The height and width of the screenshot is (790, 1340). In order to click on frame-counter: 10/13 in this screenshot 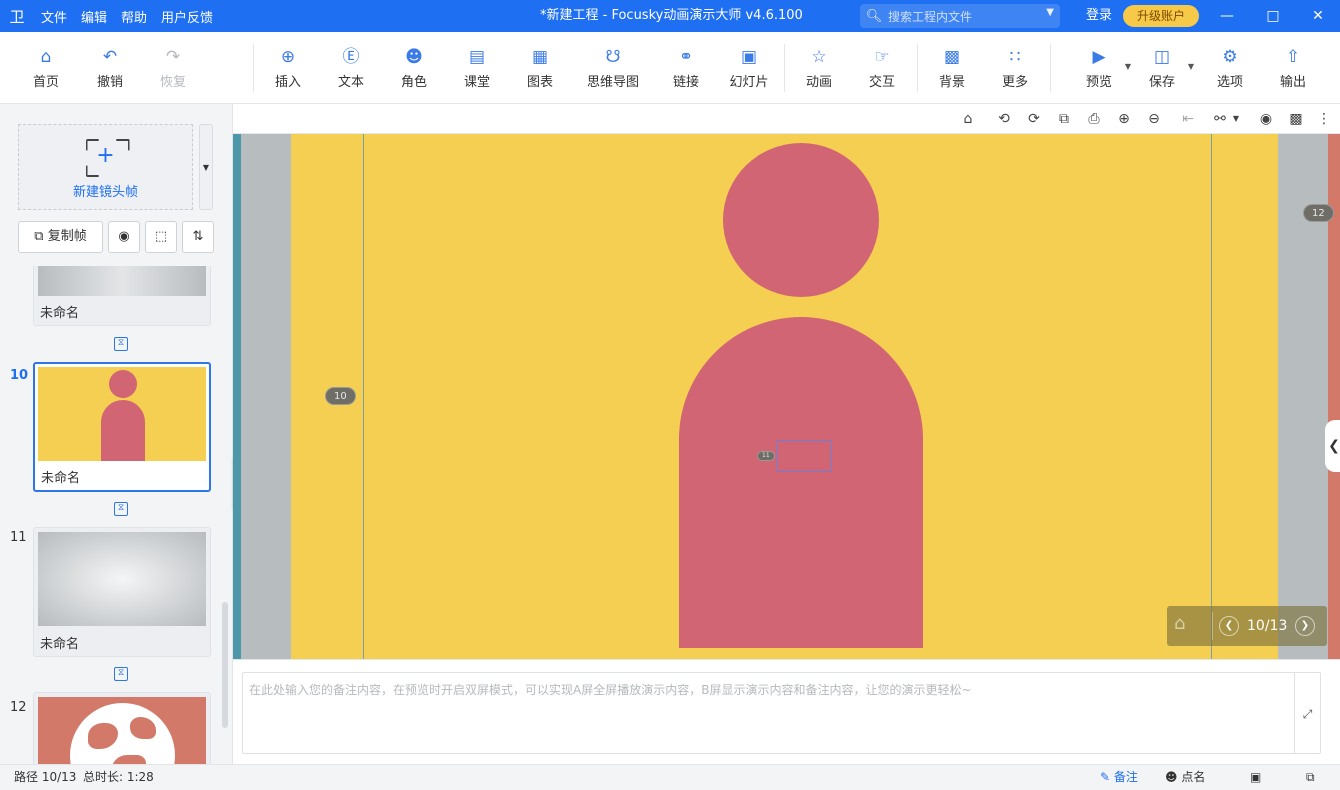, I will do `click(1267, 626)`.